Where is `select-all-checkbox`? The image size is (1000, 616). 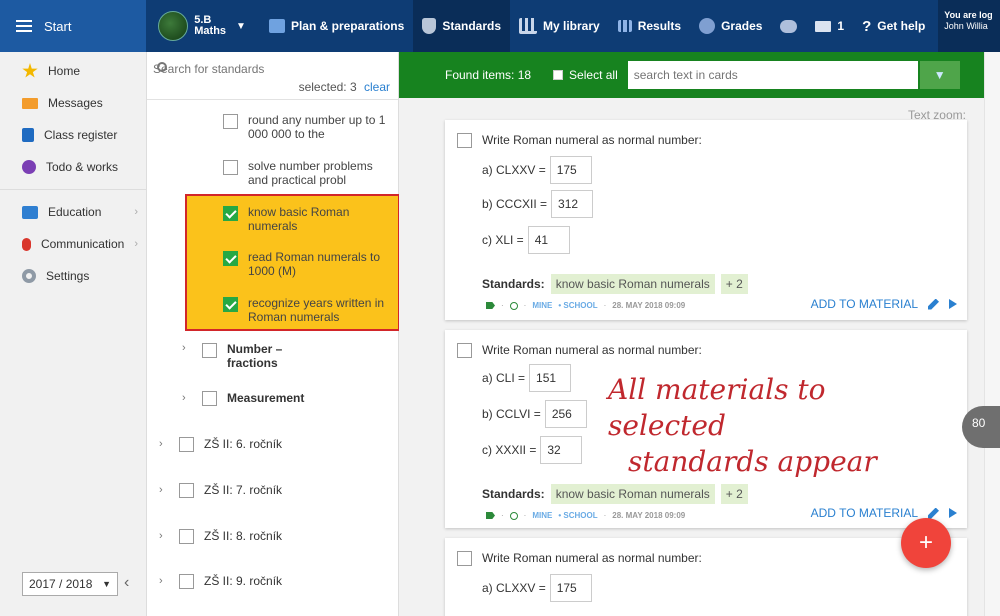
select-all-checkbox is located at coordinates (558, 75).